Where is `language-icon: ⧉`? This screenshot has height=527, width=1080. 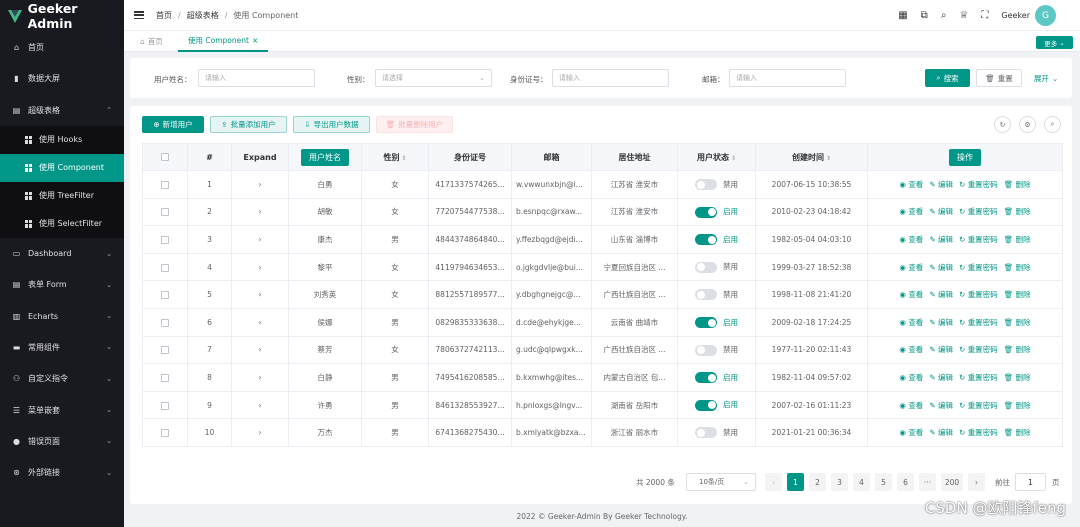
language-icon: ⧉ is located at coordinates (924, 15).